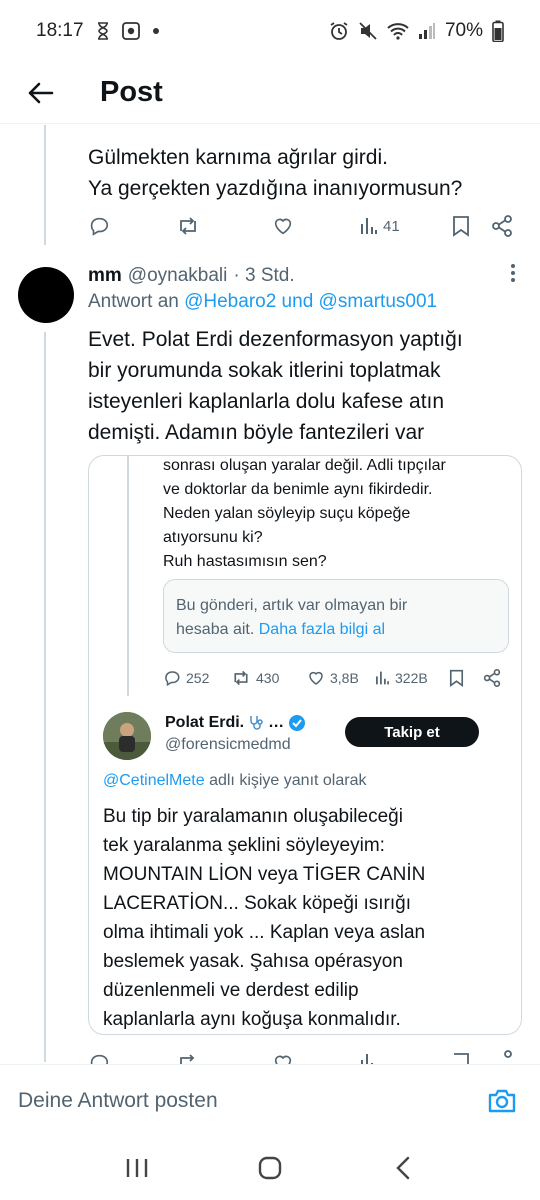 This screenshot has height=1200, width=540. I want to click on mention-link: @Hebaro2, so click(230, 301).